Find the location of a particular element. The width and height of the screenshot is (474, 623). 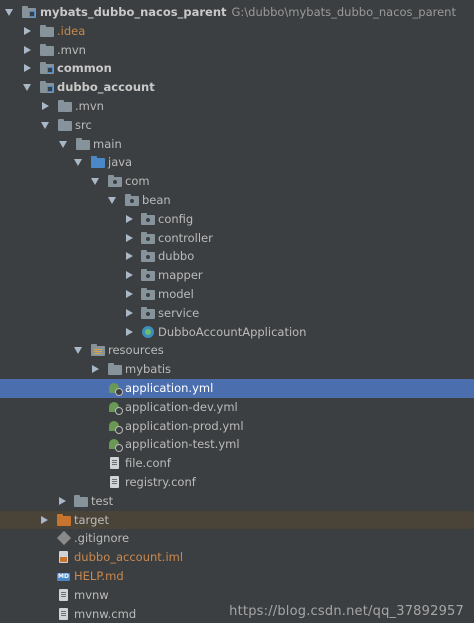

tree-row-resources: resources is located at coordinates (237, 350).